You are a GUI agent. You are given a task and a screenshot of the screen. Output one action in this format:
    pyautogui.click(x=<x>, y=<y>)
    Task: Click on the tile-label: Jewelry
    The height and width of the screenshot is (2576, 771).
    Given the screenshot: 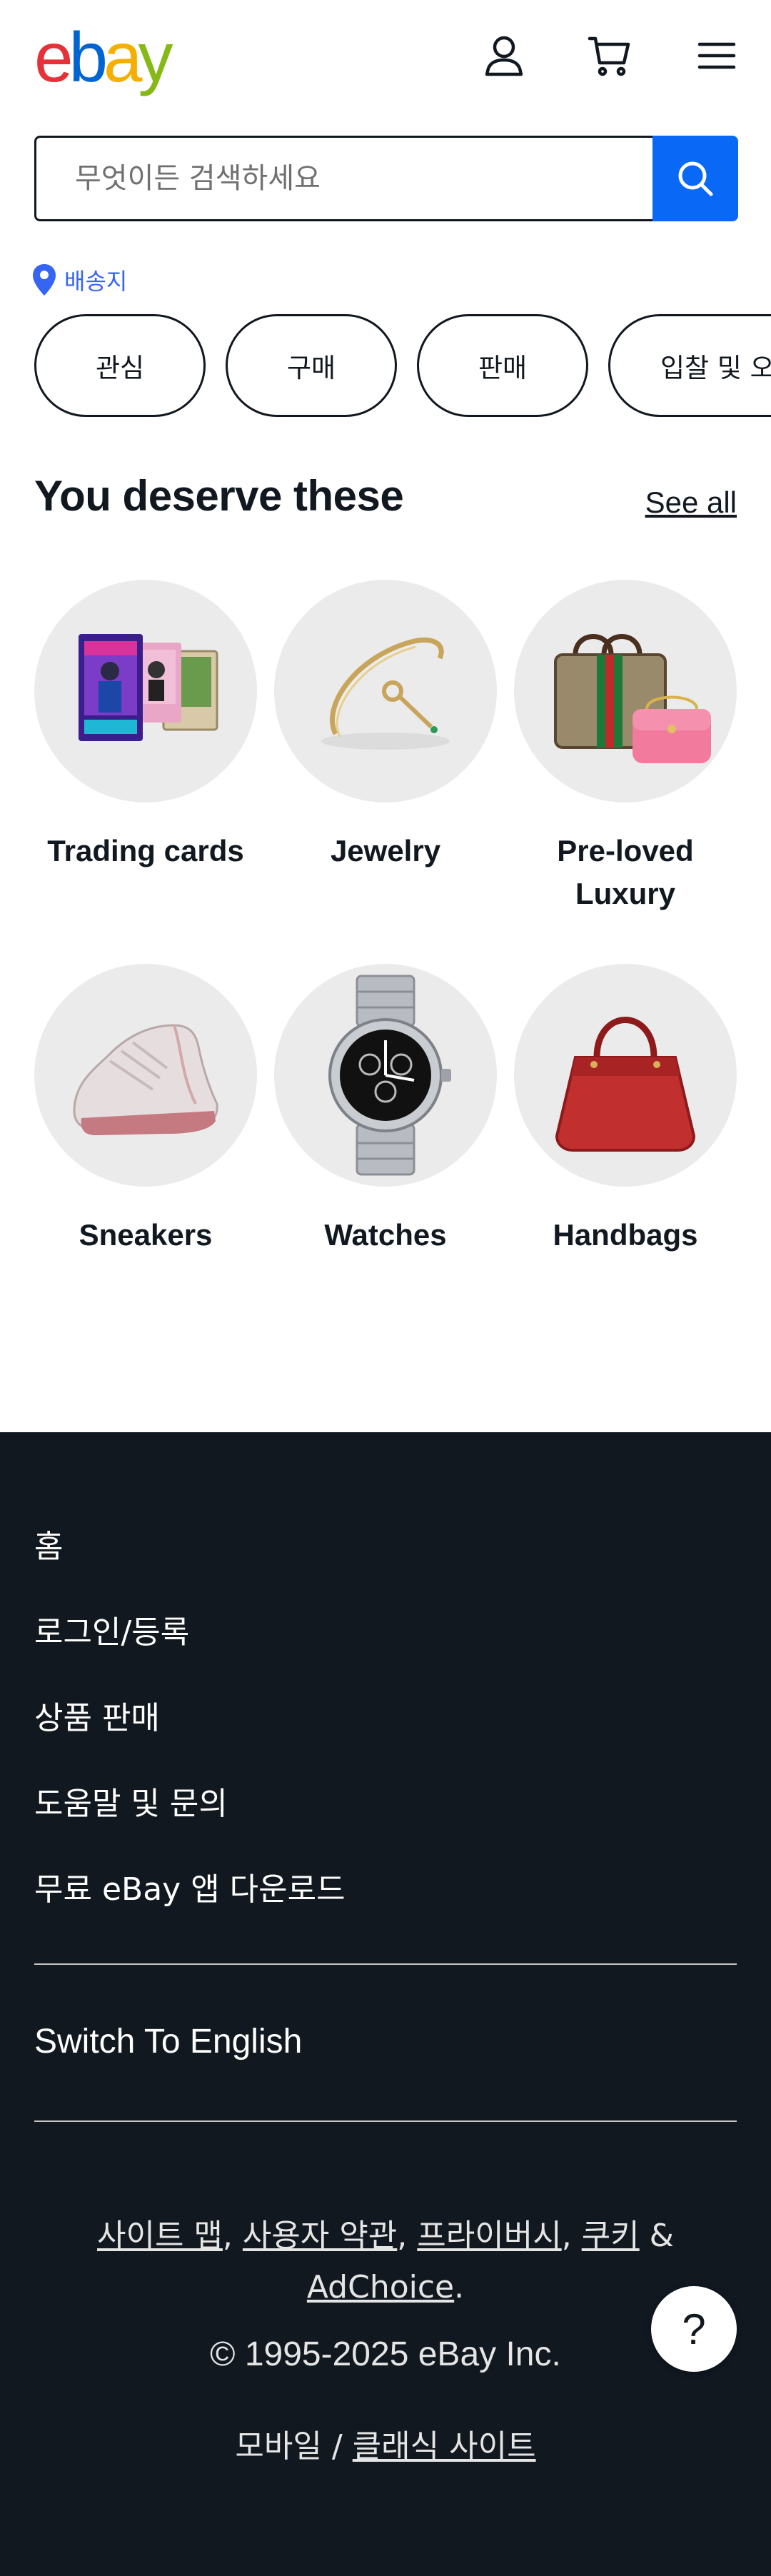 What is the action you would take?
    pyautogui.click(x=385, y=850)
    